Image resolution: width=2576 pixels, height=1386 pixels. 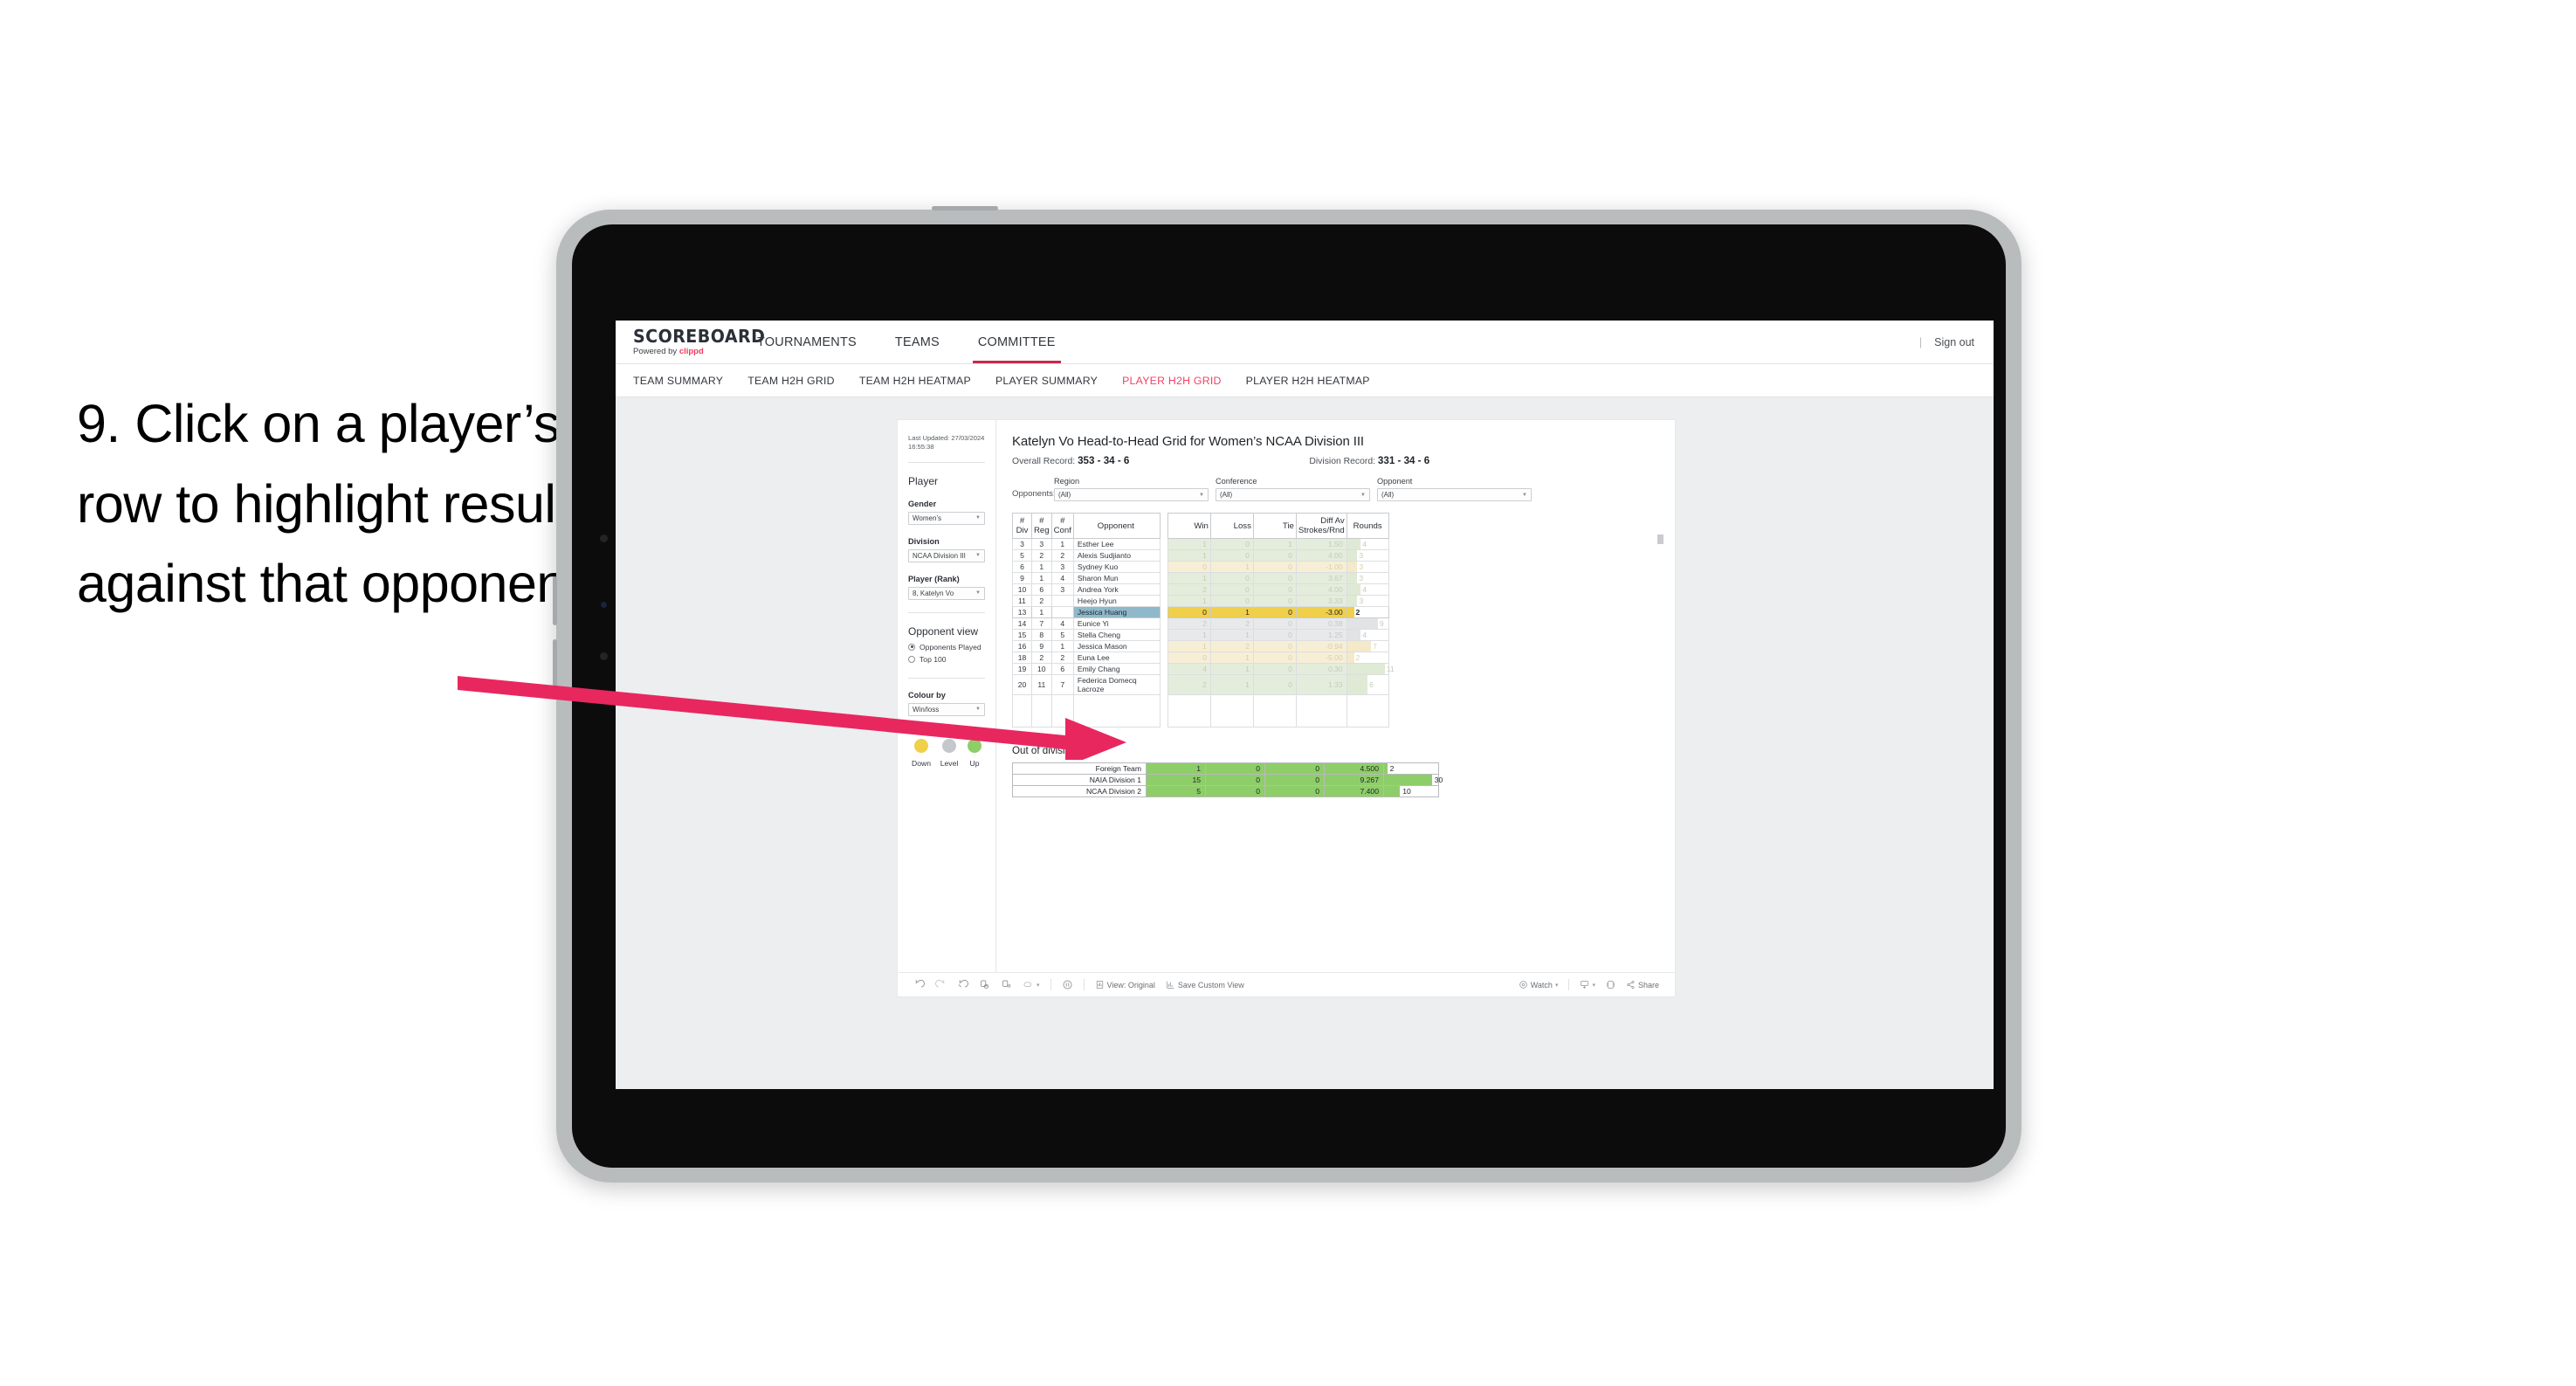 What do you see at coordinates (919, 985) in the screenshot?
I see `undo-button` at bounding box center [919, 985].